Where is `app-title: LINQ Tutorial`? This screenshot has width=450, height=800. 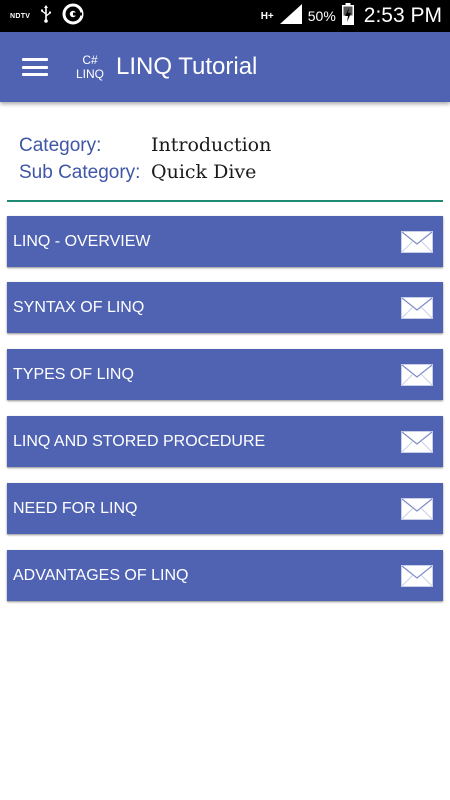
app-title: LINQ Tutorial is located at coordinates (187, 66).